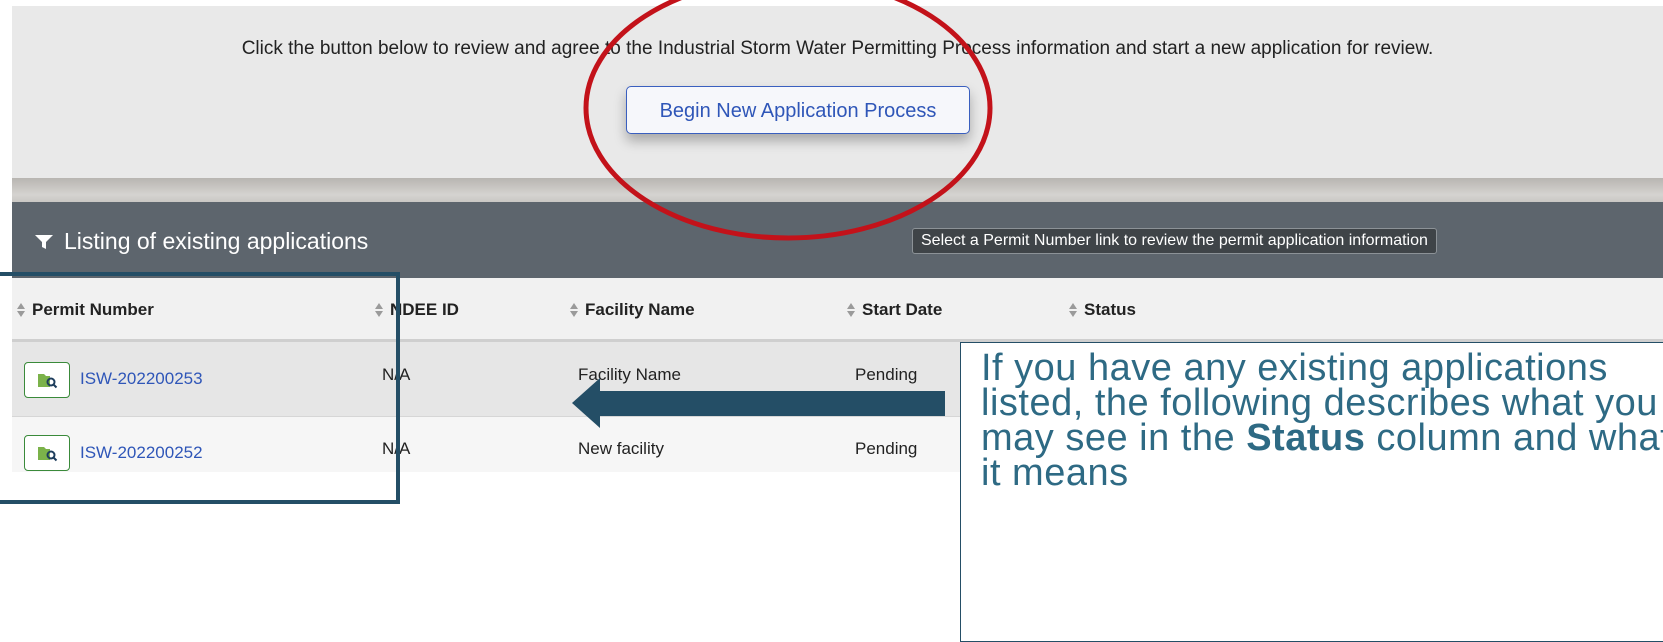 This screenshot has height=642, width=1663. What do you see at coordinates (216, 241) in the screenshot?
I see `listing-title-text: Listing of existing applications` at bounding box center [216, 241].